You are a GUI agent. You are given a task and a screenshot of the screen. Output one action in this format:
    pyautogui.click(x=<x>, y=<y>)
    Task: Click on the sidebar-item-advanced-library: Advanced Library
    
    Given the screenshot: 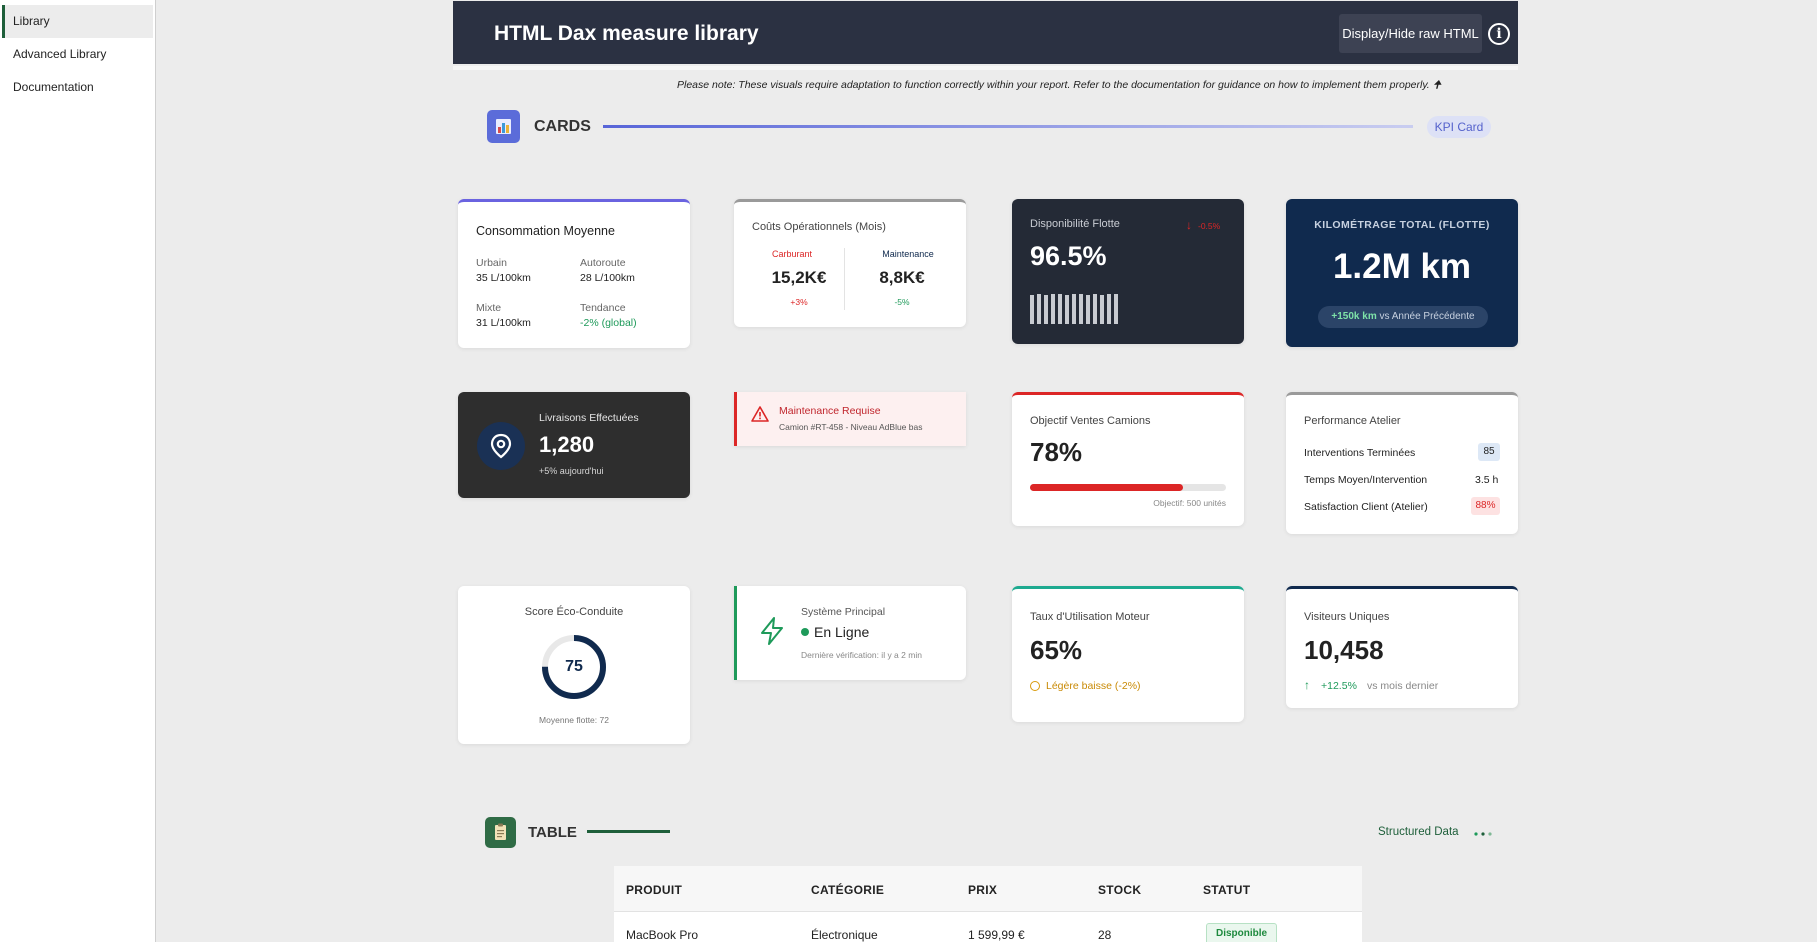 What is the action you would take?
    pyautogui.click(x=77, y=54)
    